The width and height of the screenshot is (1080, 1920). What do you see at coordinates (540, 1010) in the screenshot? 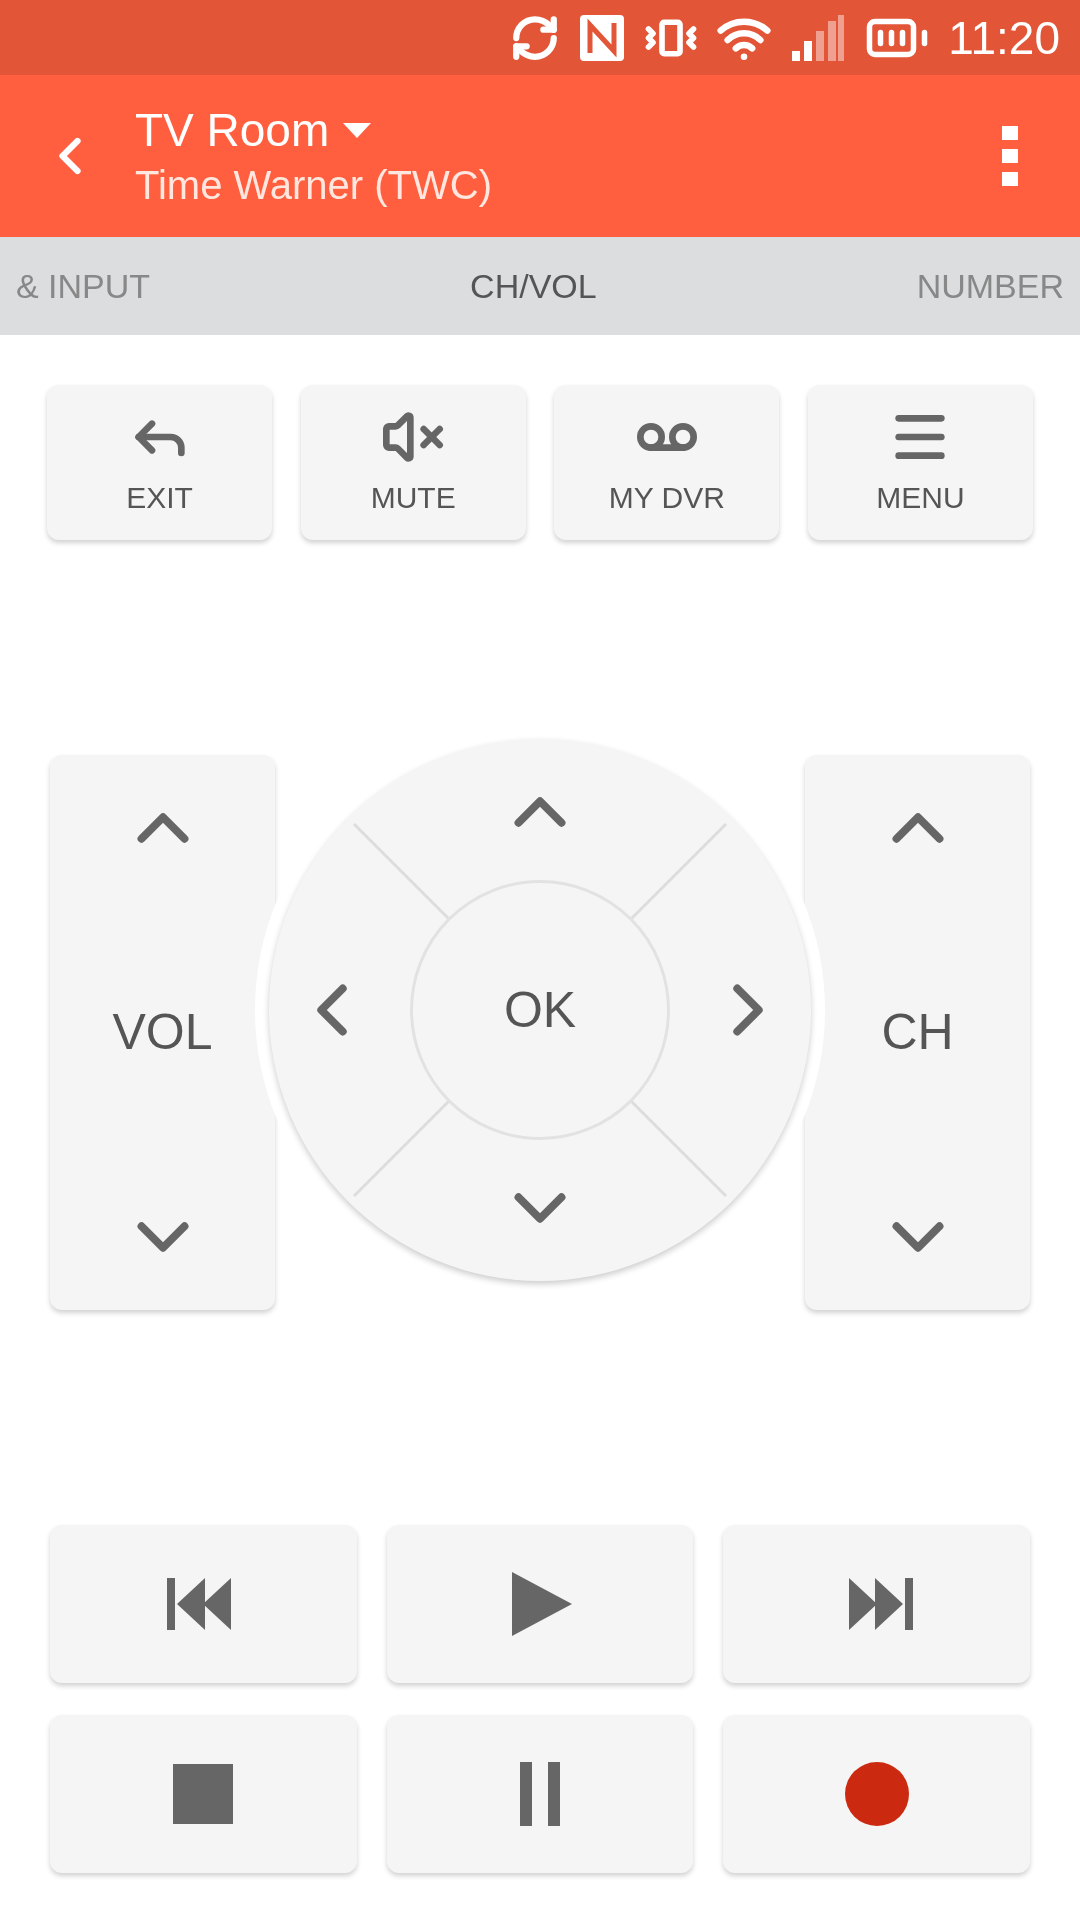
I see `ok-button: OK` at bounding box center [540, 1010].